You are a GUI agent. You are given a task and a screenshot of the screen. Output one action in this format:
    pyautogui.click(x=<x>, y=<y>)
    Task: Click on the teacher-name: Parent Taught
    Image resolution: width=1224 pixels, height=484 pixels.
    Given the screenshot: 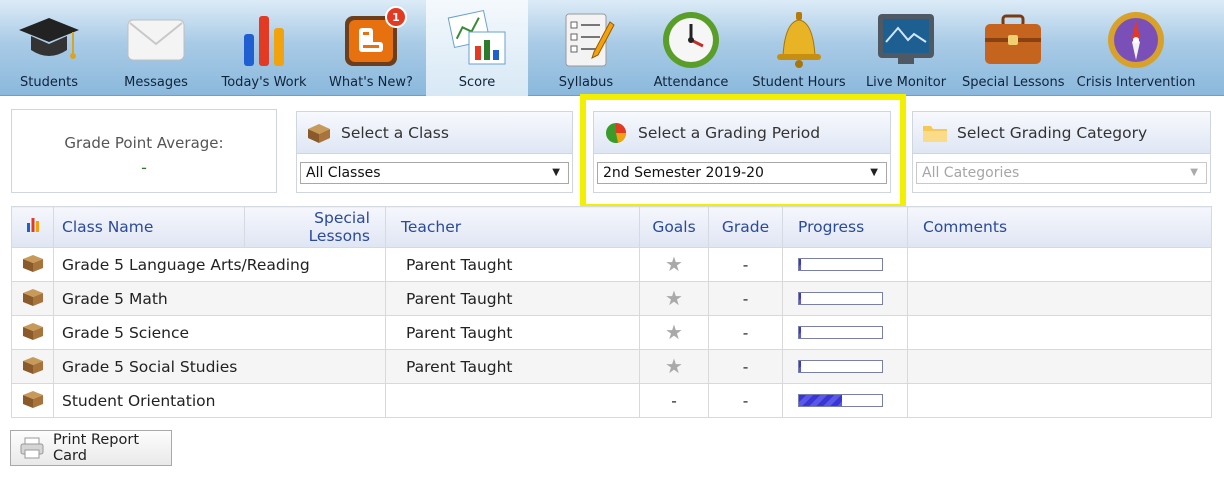 What is the action you would take?
    pyautogui.click(x=459, y=366)
    